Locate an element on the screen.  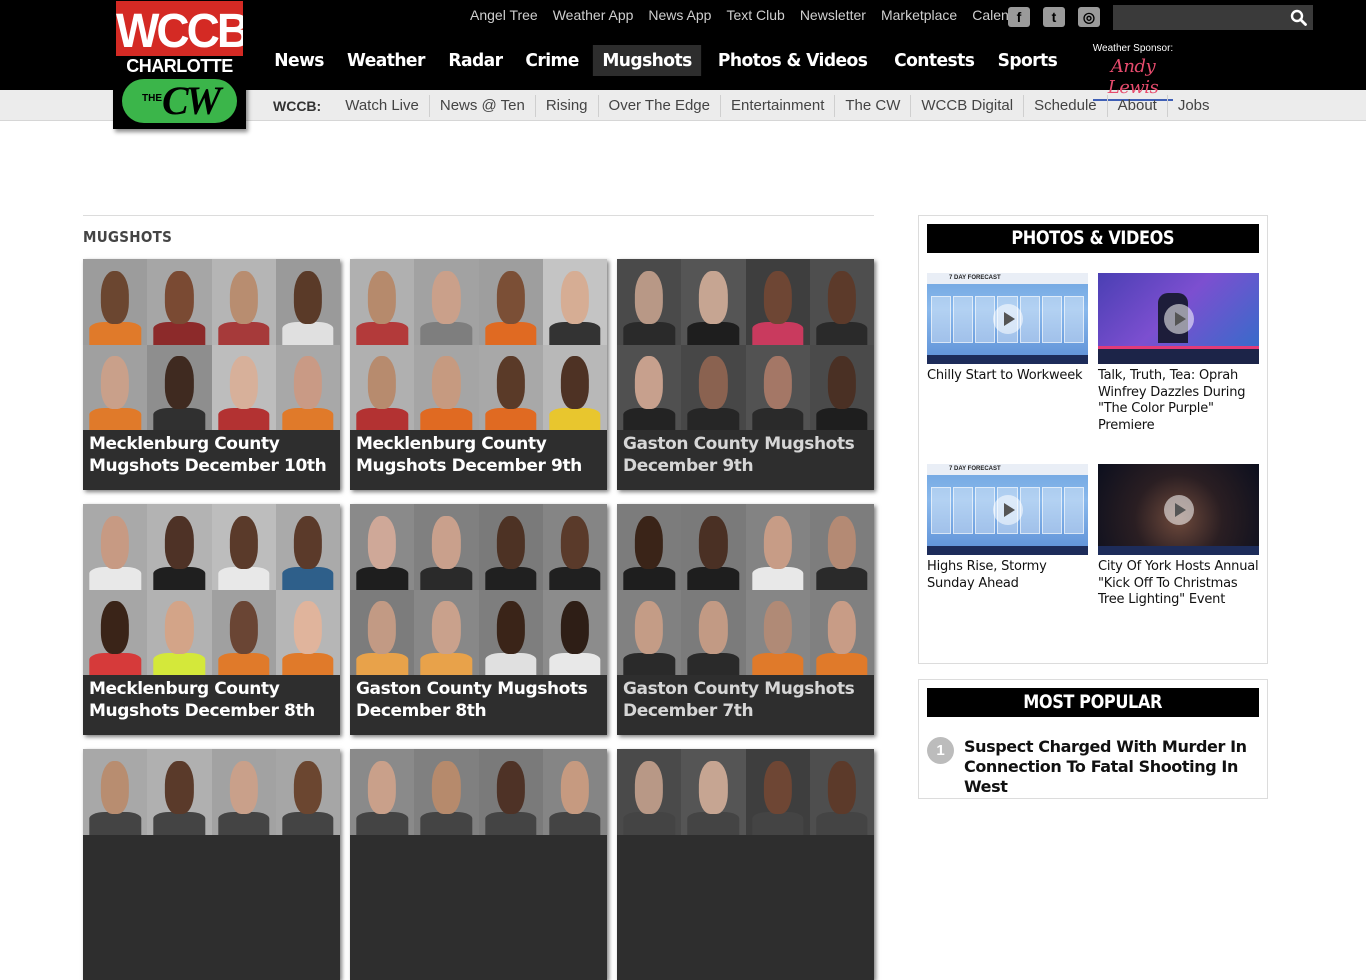
mugshot-card: Gaston County Mugshots December 7th is located at coordinates (745, 619).